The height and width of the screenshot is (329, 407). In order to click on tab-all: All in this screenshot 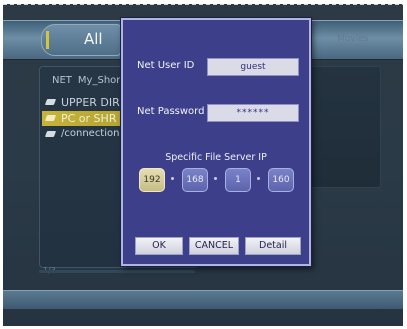, I will do `click(81, 40)`.